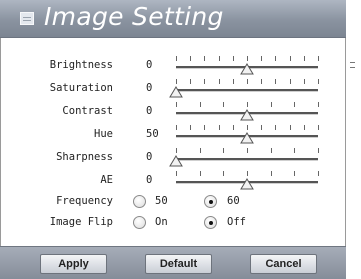 Image resolution: width=361 pixels, height=279 pixels. I want to click on image-flip-off-label: Off, so click(236, 222).